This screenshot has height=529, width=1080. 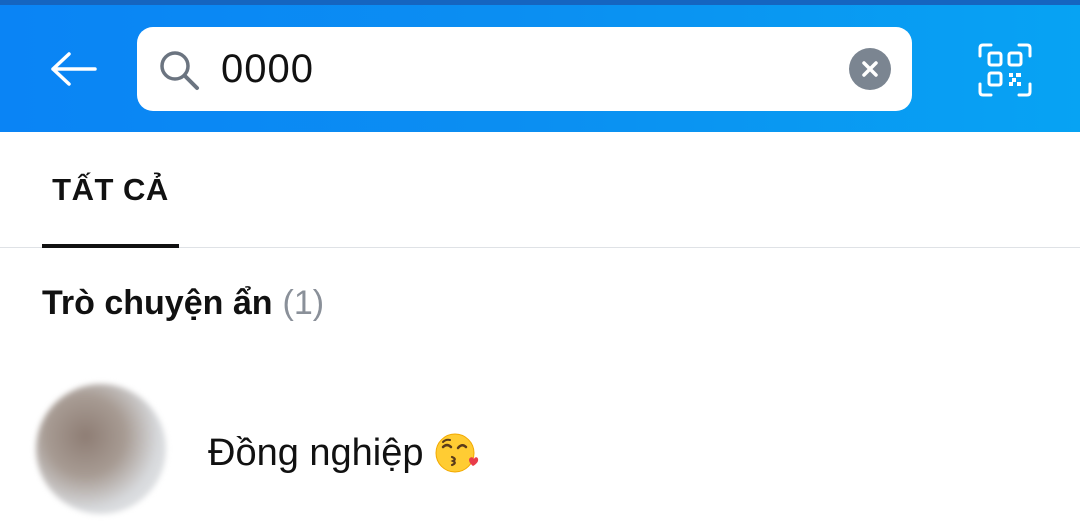 I want to click on conversation-name: Đồng nghiệp, so click(x=344, y=453).